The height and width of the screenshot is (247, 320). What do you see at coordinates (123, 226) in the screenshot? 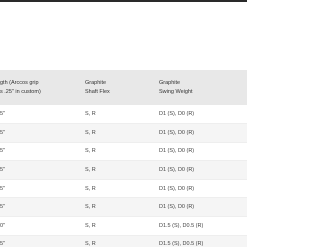
I see `table-row: 0" S, R D1.5 (S), D0.5 (R)` at bounding box center [123, 226].